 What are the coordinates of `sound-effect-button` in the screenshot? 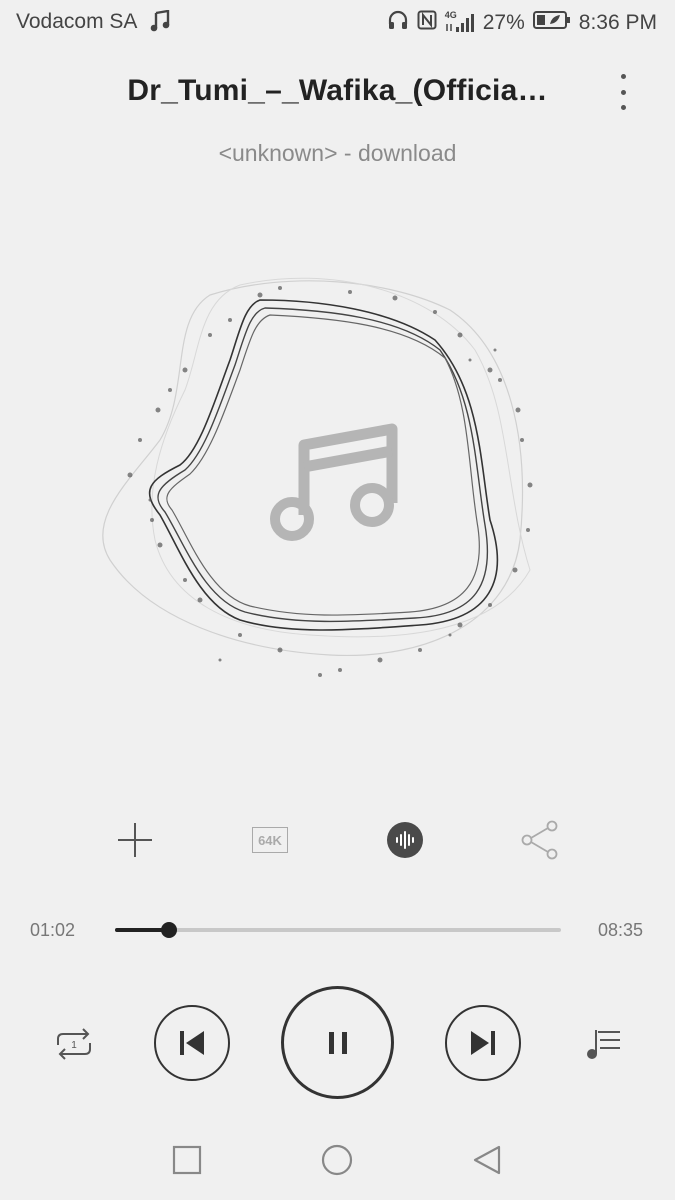 It's located at (405, 840).